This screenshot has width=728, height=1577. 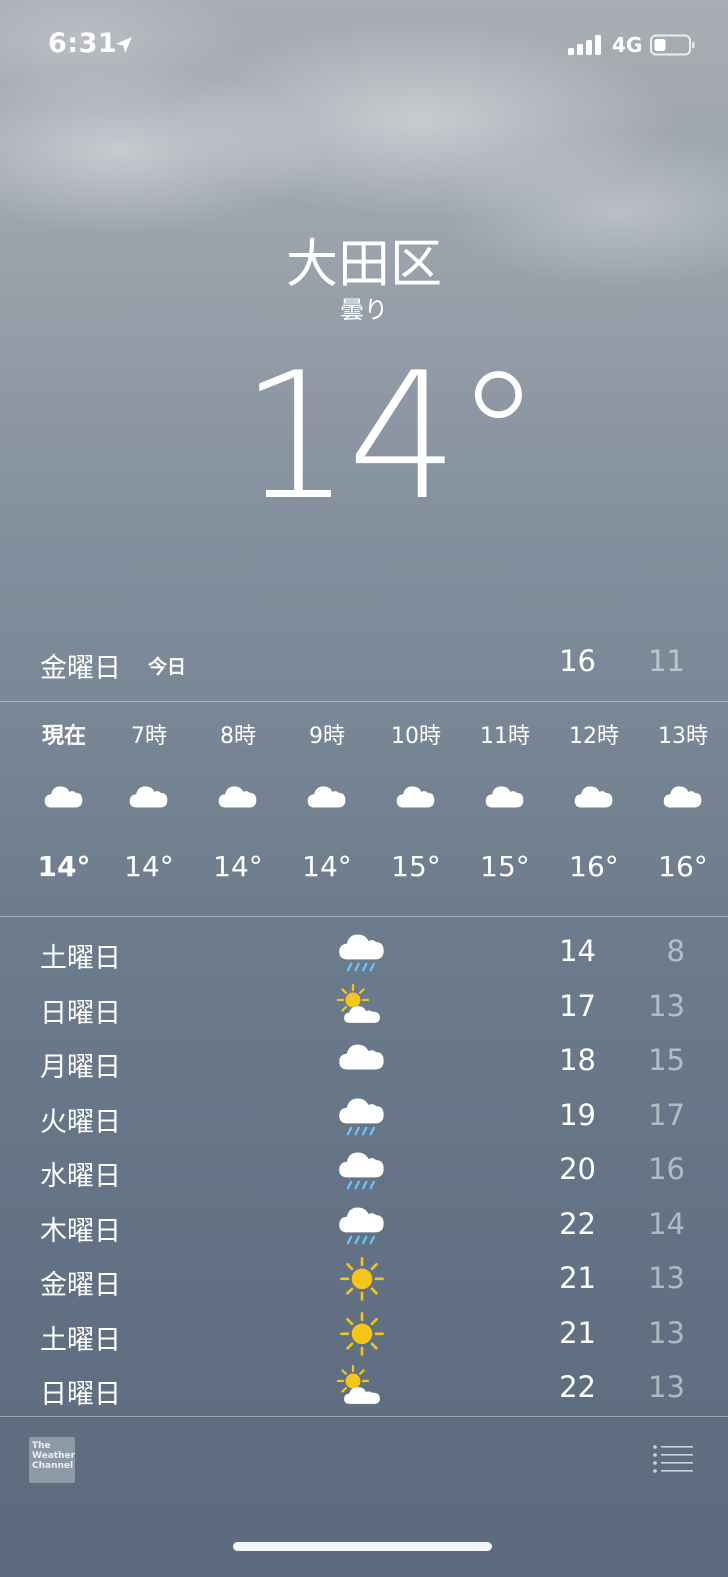 I want to click on day-high: 18, so click(x=577, y=1060).